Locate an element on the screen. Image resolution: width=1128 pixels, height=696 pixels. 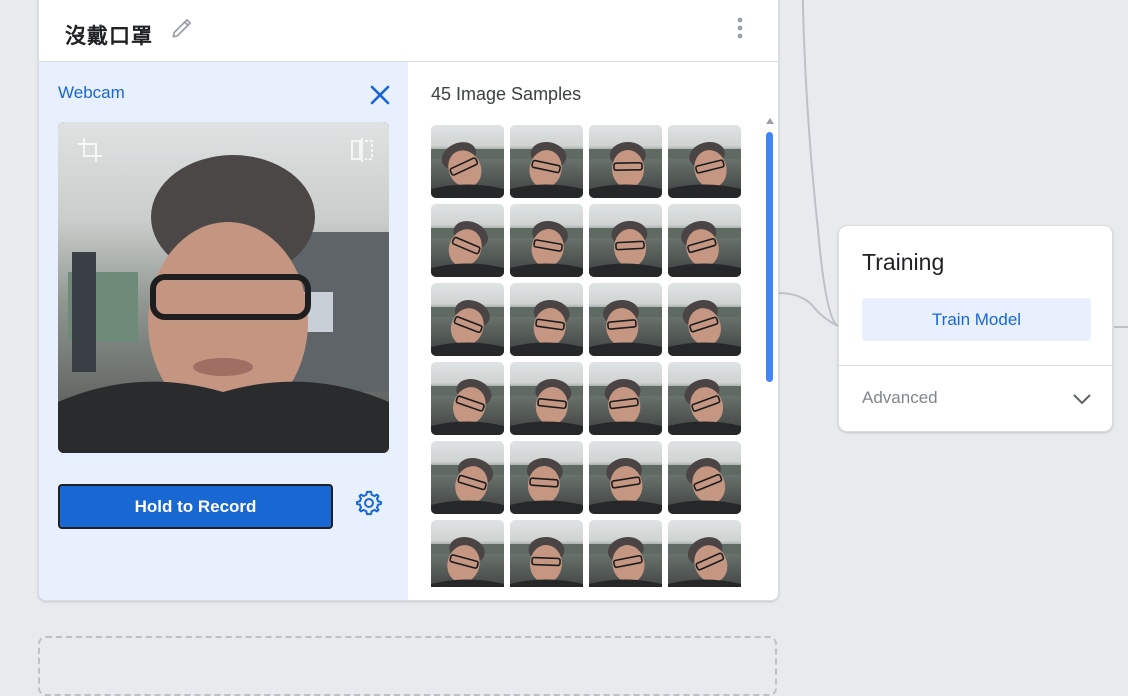
training-card: Training Train Model Advanced is located at coordinates (975, 328).